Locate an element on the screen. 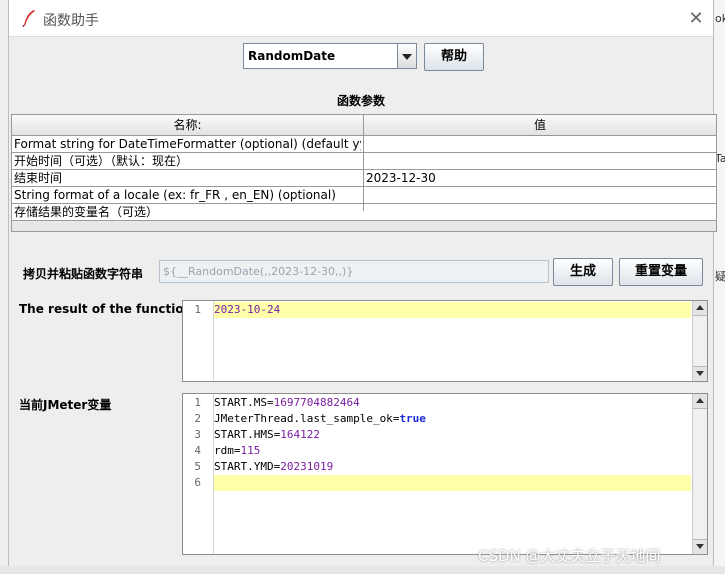 This screenshot has height=574, width=725. close-button: ✕ is located at coordinates (696, 19).